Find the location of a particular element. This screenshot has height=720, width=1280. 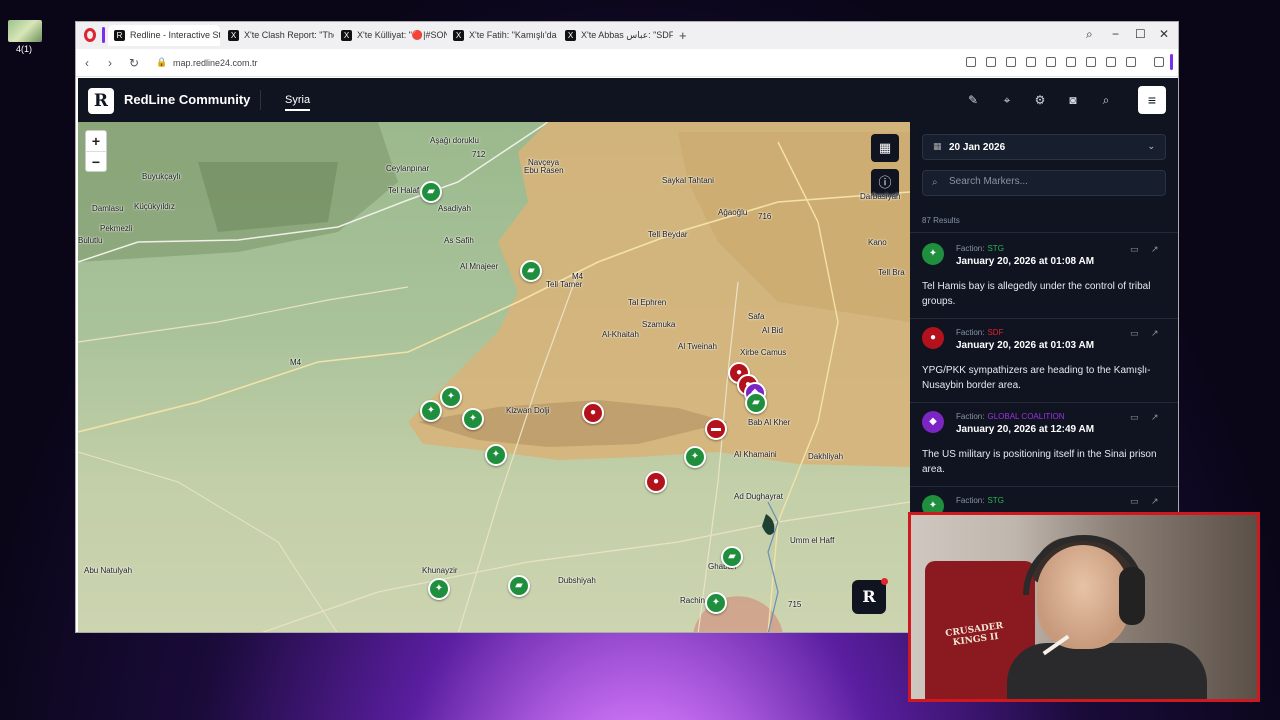

lock-icon: 🔒 is located at coordinates (161, 62).